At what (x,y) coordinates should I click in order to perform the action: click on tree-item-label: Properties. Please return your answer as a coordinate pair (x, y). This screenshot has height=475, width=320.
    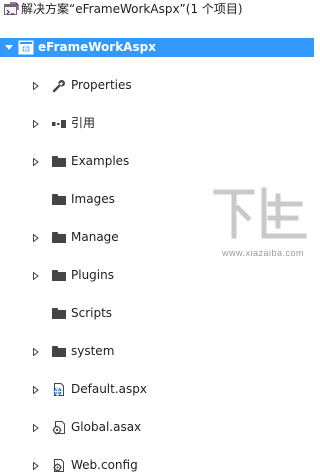
    Looking at the image, I should click on (101, 85).